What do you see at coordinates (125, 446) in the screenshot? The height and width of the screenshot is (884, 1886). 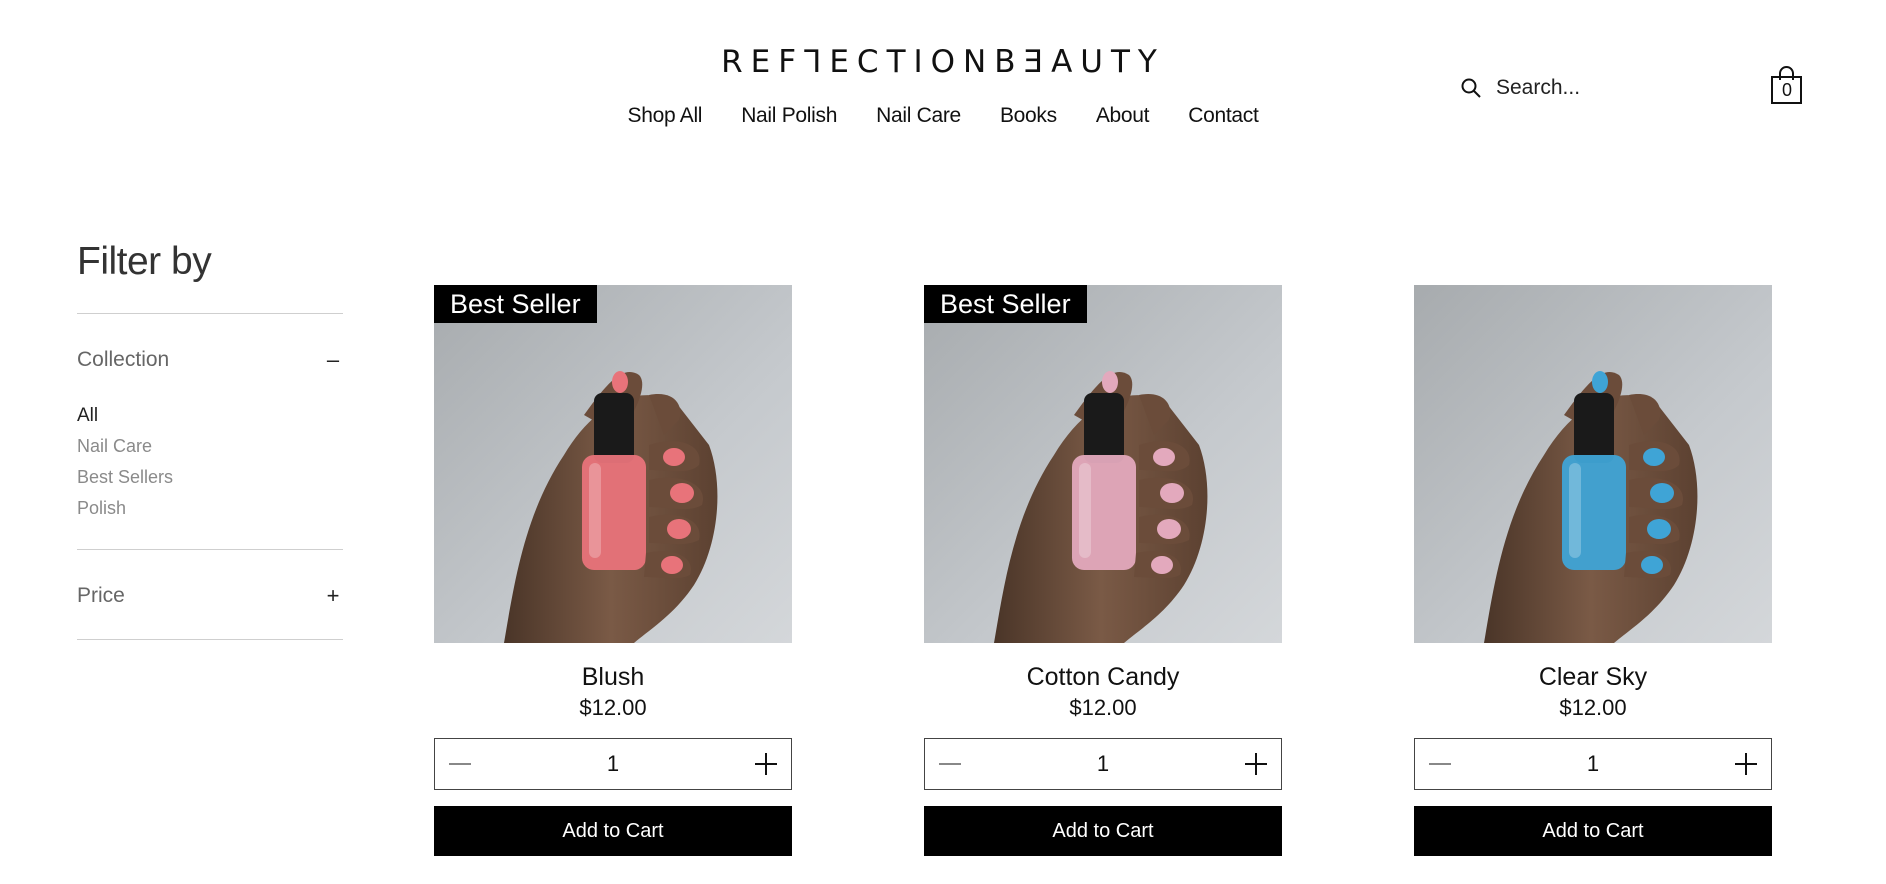 I see `collection-option-nail-care: Nail Care` at bounding box center [125, 446].